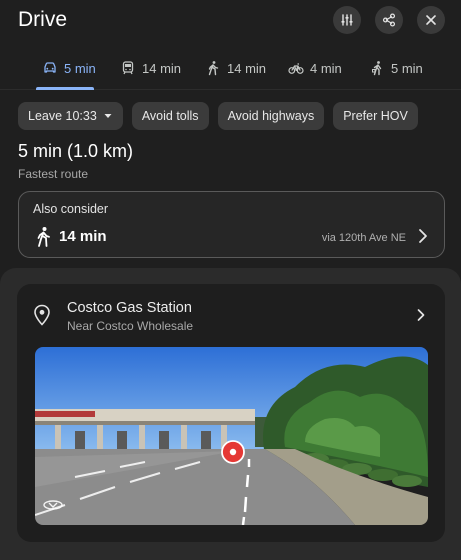 Image resolution: width=461 pixels, height=560 pixels. I want to click on tab-transit: 14 min, so click(150, 68).